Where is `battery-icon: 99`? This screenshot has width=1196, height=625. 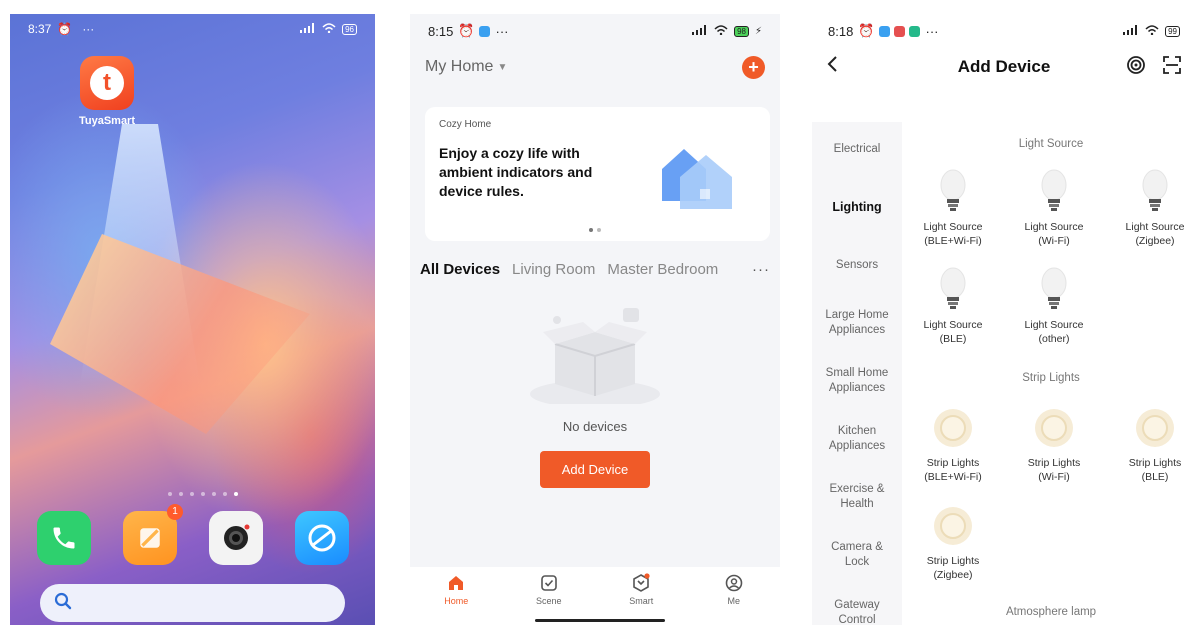
battery-icon: 99 is located at coordinates (1172, 31).